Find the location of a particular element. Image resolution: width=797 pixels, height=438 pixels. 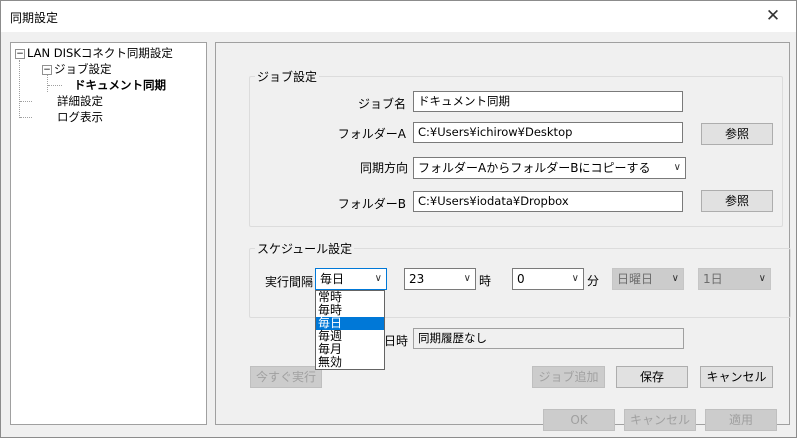

folder-a-label: フォルダーA is located at coordinates (371, 134).